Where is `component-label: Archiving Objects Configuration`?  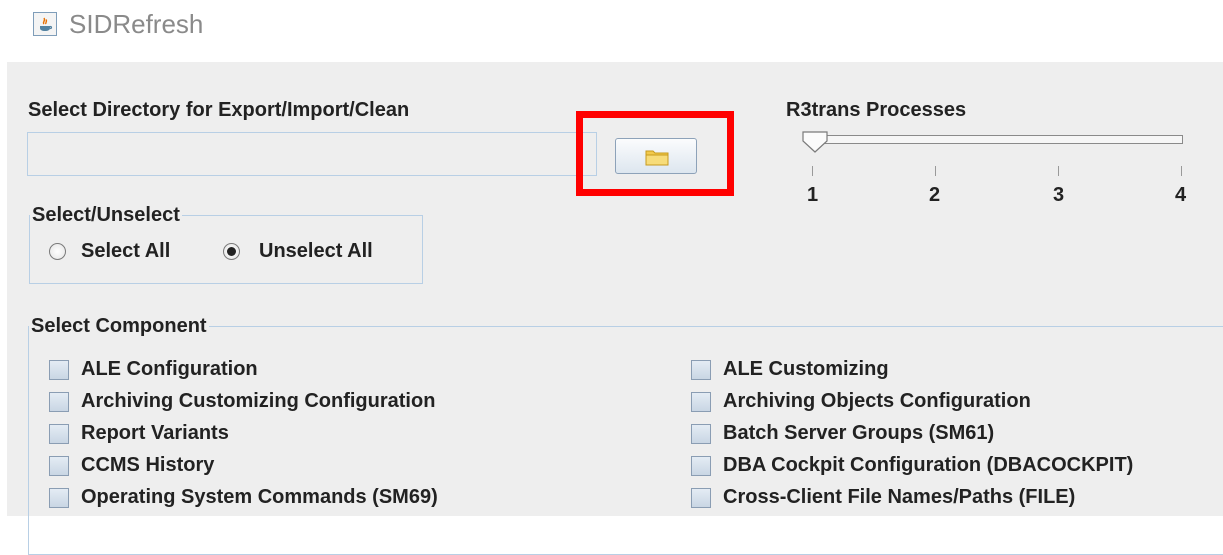
component-label: Archiving Objects Configuration is located at coordinates (877, 401).